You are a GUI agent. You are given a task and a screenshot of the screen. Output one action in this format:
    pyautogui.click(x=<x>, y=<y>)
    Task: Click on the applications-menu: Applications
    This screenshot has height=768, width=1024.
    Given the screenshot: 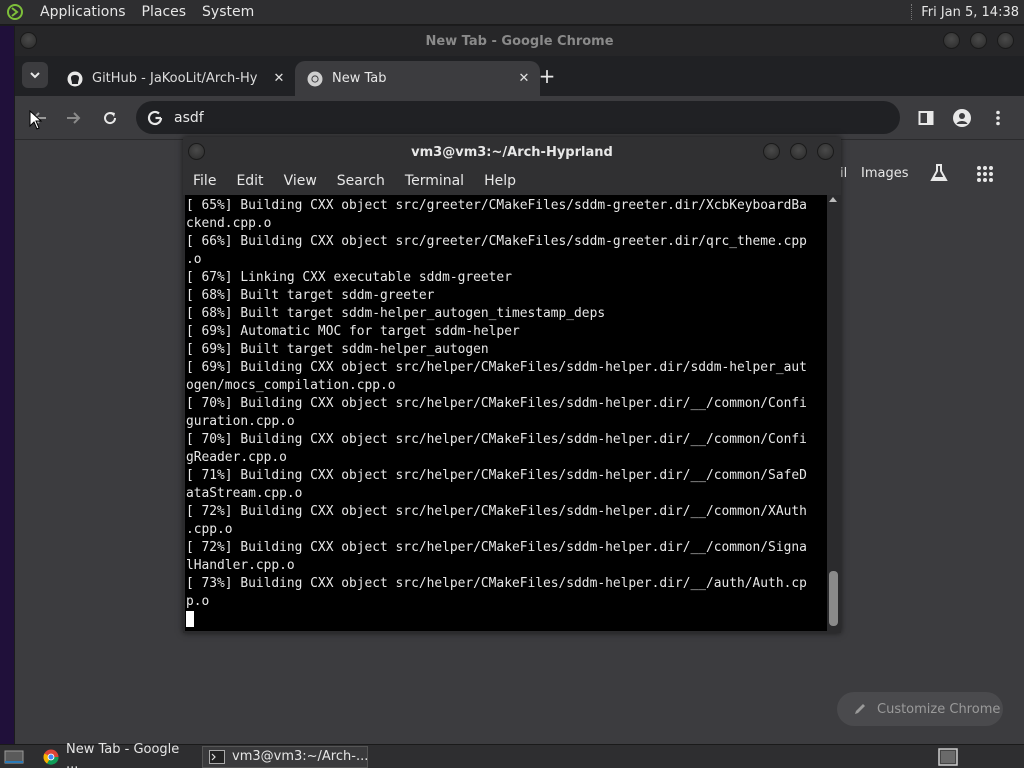 What is the action you would take?
    pyautogui.click(x=83, y=12)
    